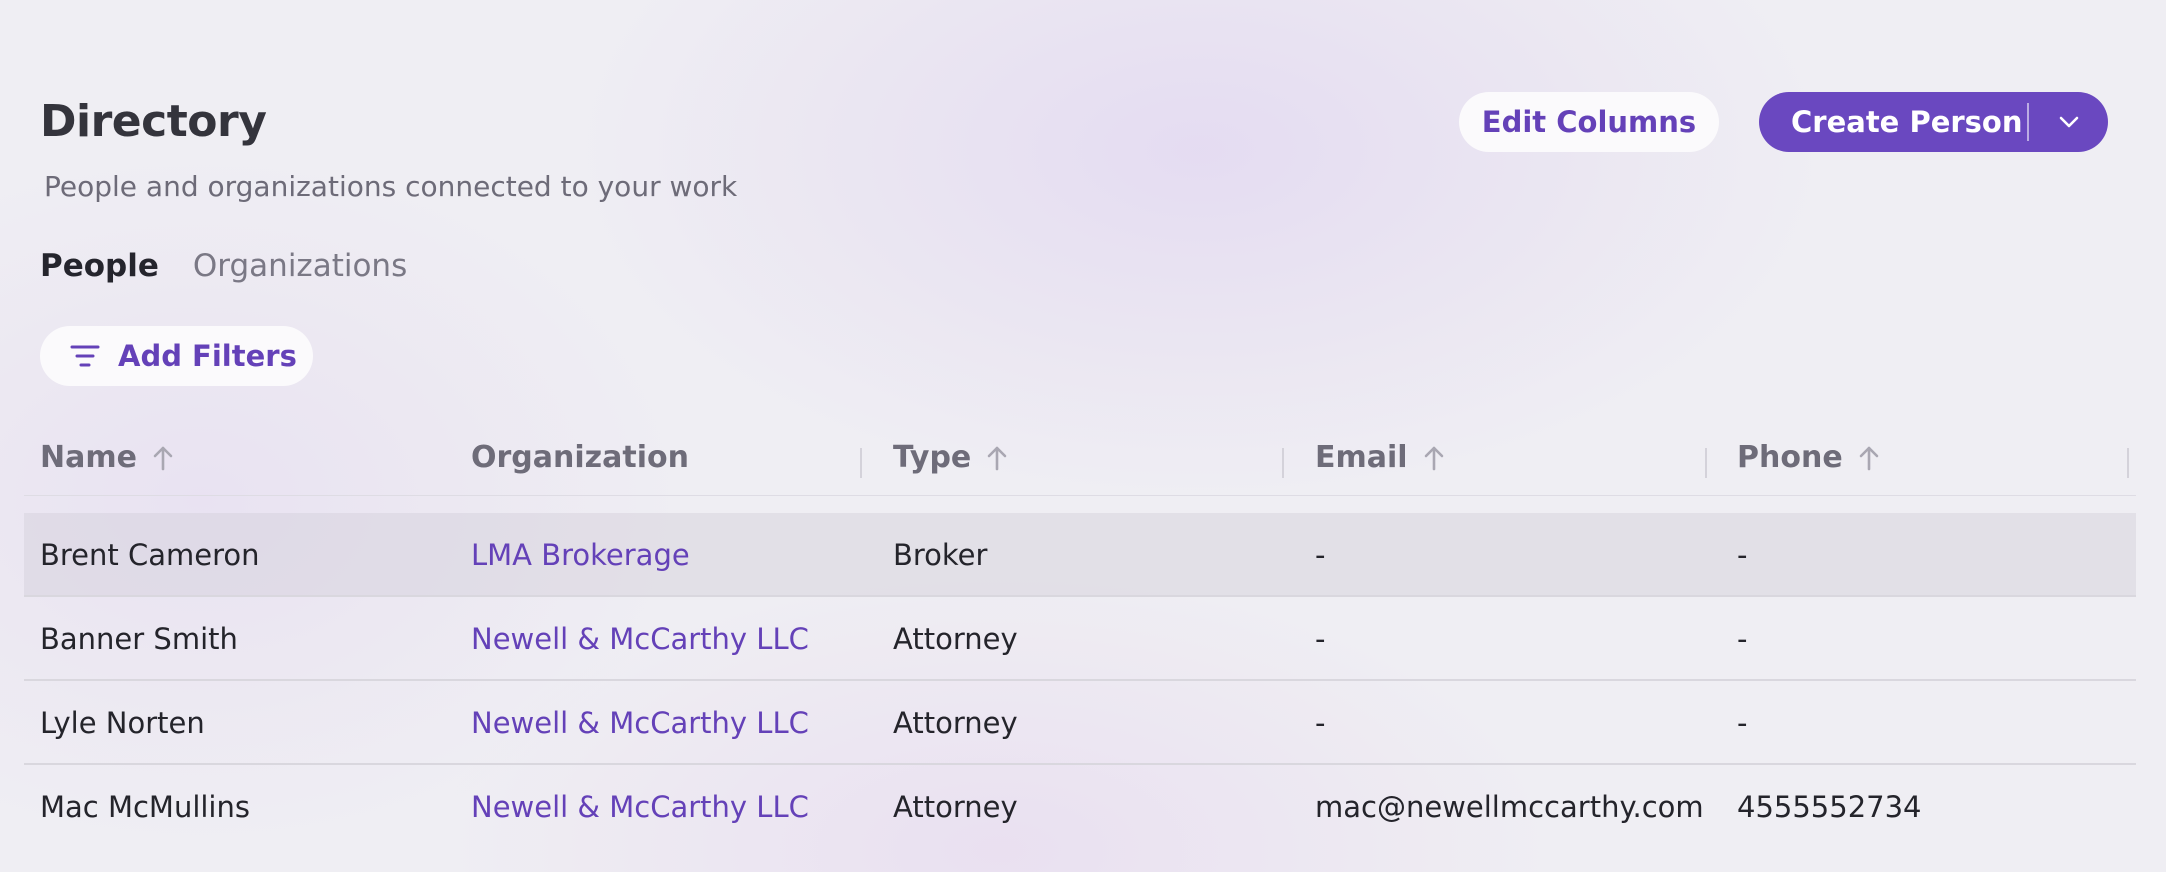 The height and width of the screenshot is (872, 2166). I want to click on cell-phone: 4555552734, so click(1829, 807).